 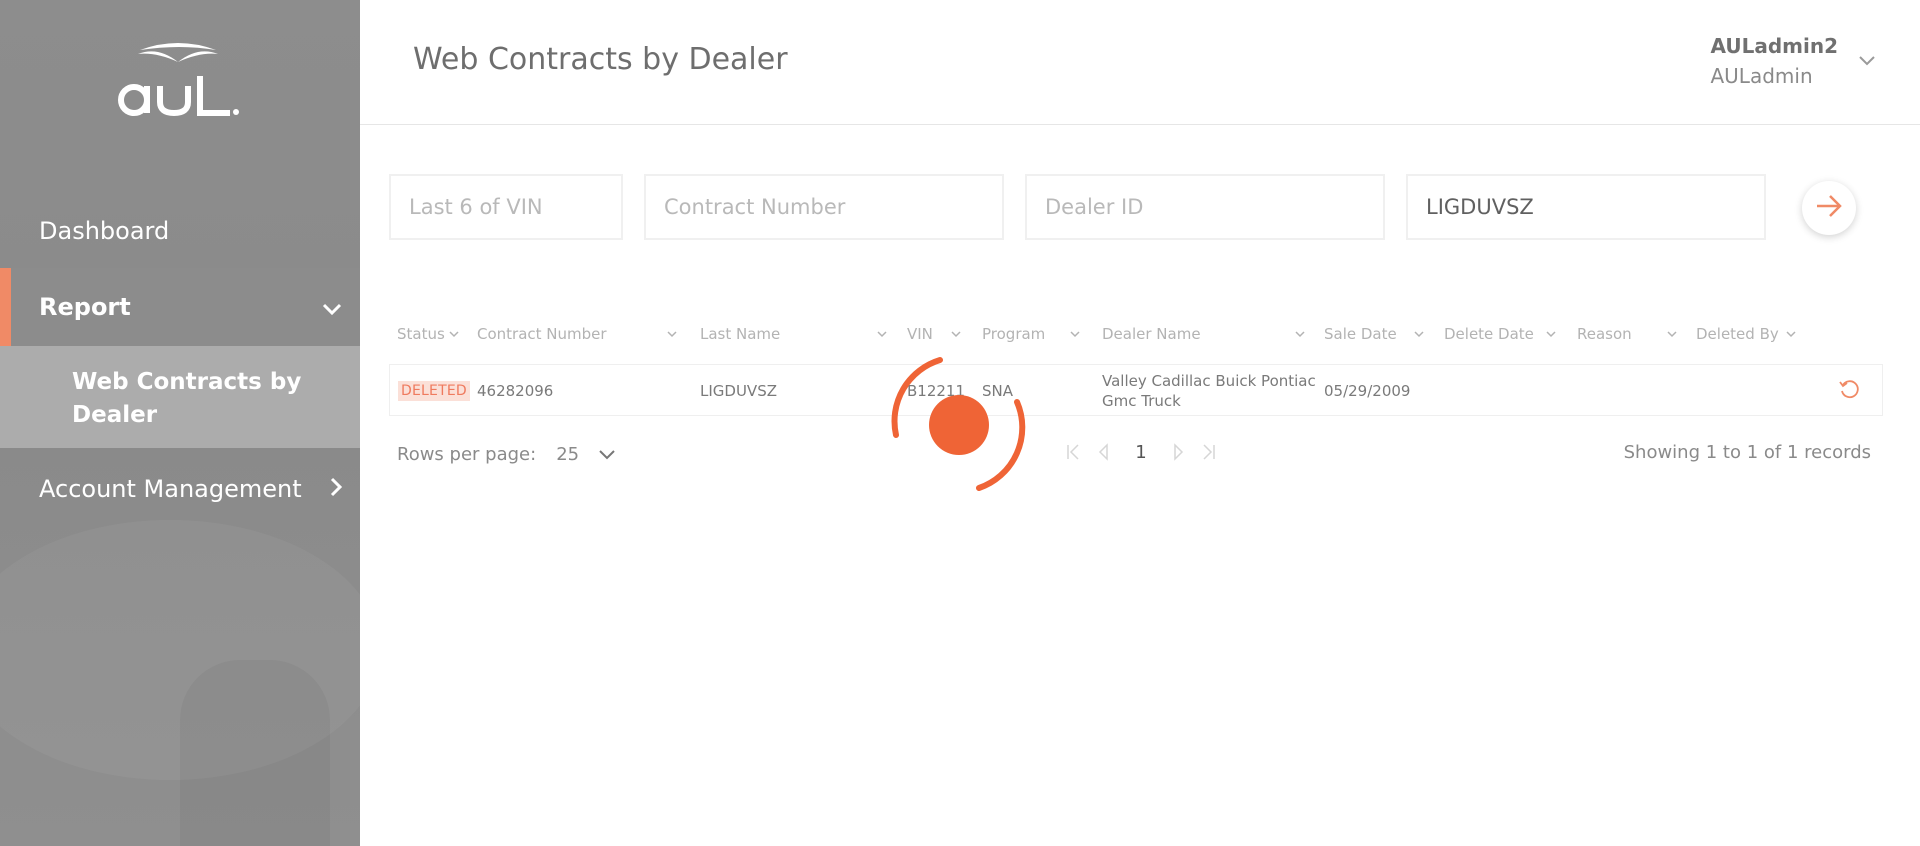 What do you see at coordinates (934, 334) in the screenshot?
I see `column-header-vin: VIN` at bounding box center [934, 334].